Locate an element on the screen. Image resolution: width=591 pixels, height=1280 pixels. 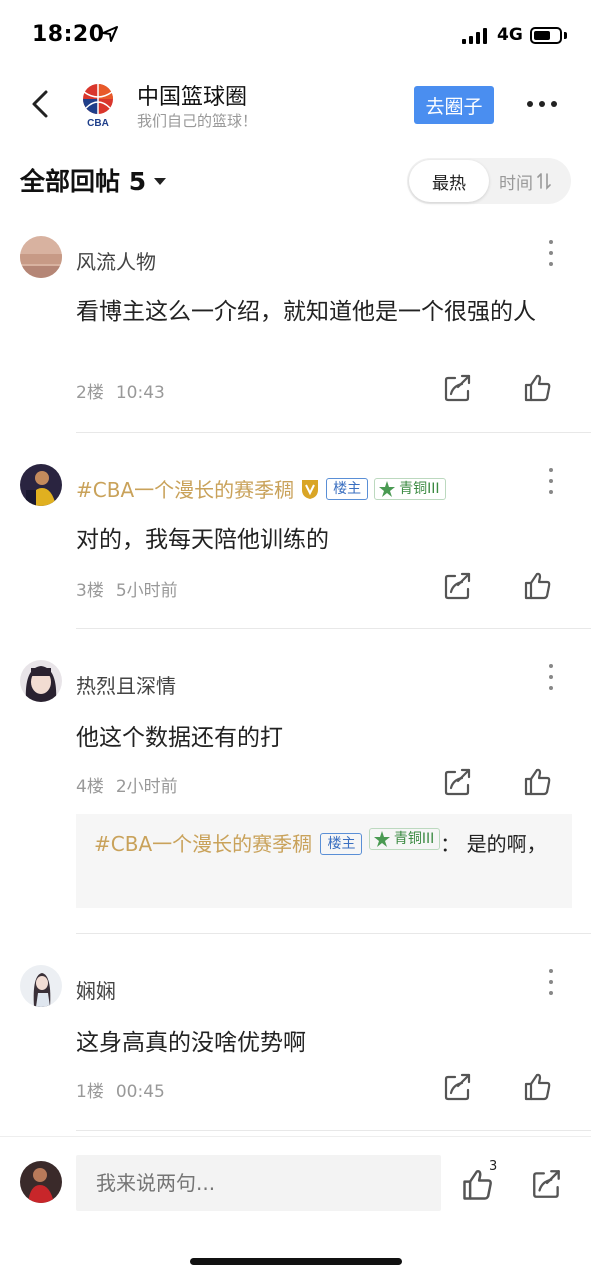
svg-text: CBA is located at coordinates (98, 123).